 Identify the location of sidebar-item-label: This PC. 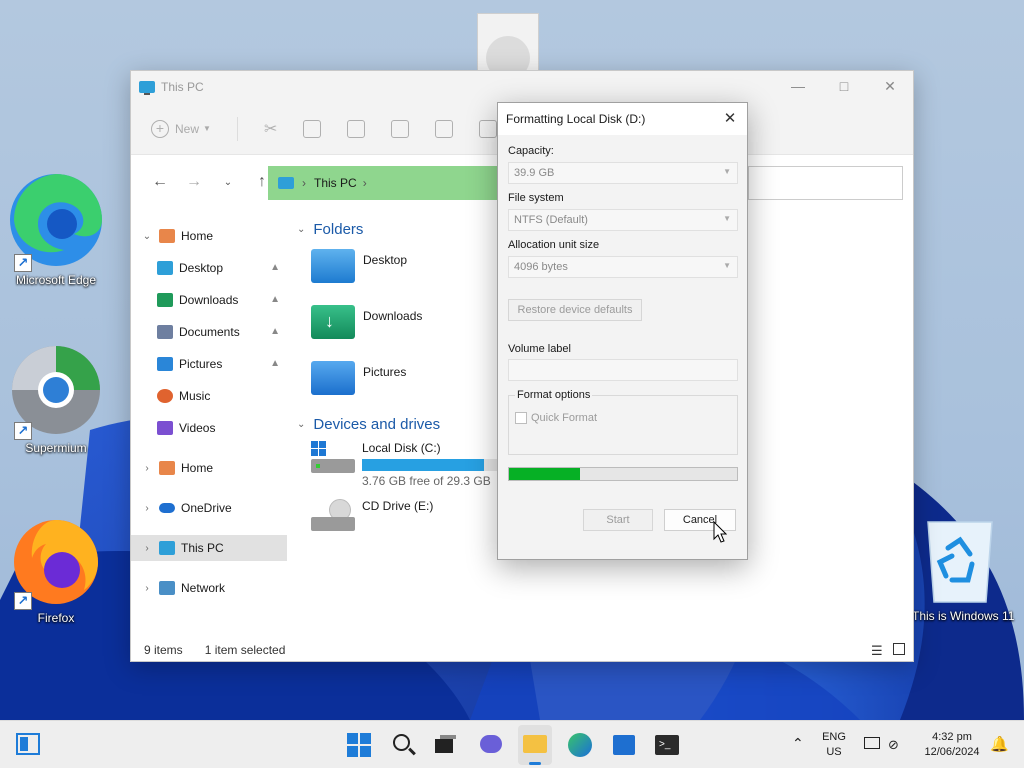
(202, 548).